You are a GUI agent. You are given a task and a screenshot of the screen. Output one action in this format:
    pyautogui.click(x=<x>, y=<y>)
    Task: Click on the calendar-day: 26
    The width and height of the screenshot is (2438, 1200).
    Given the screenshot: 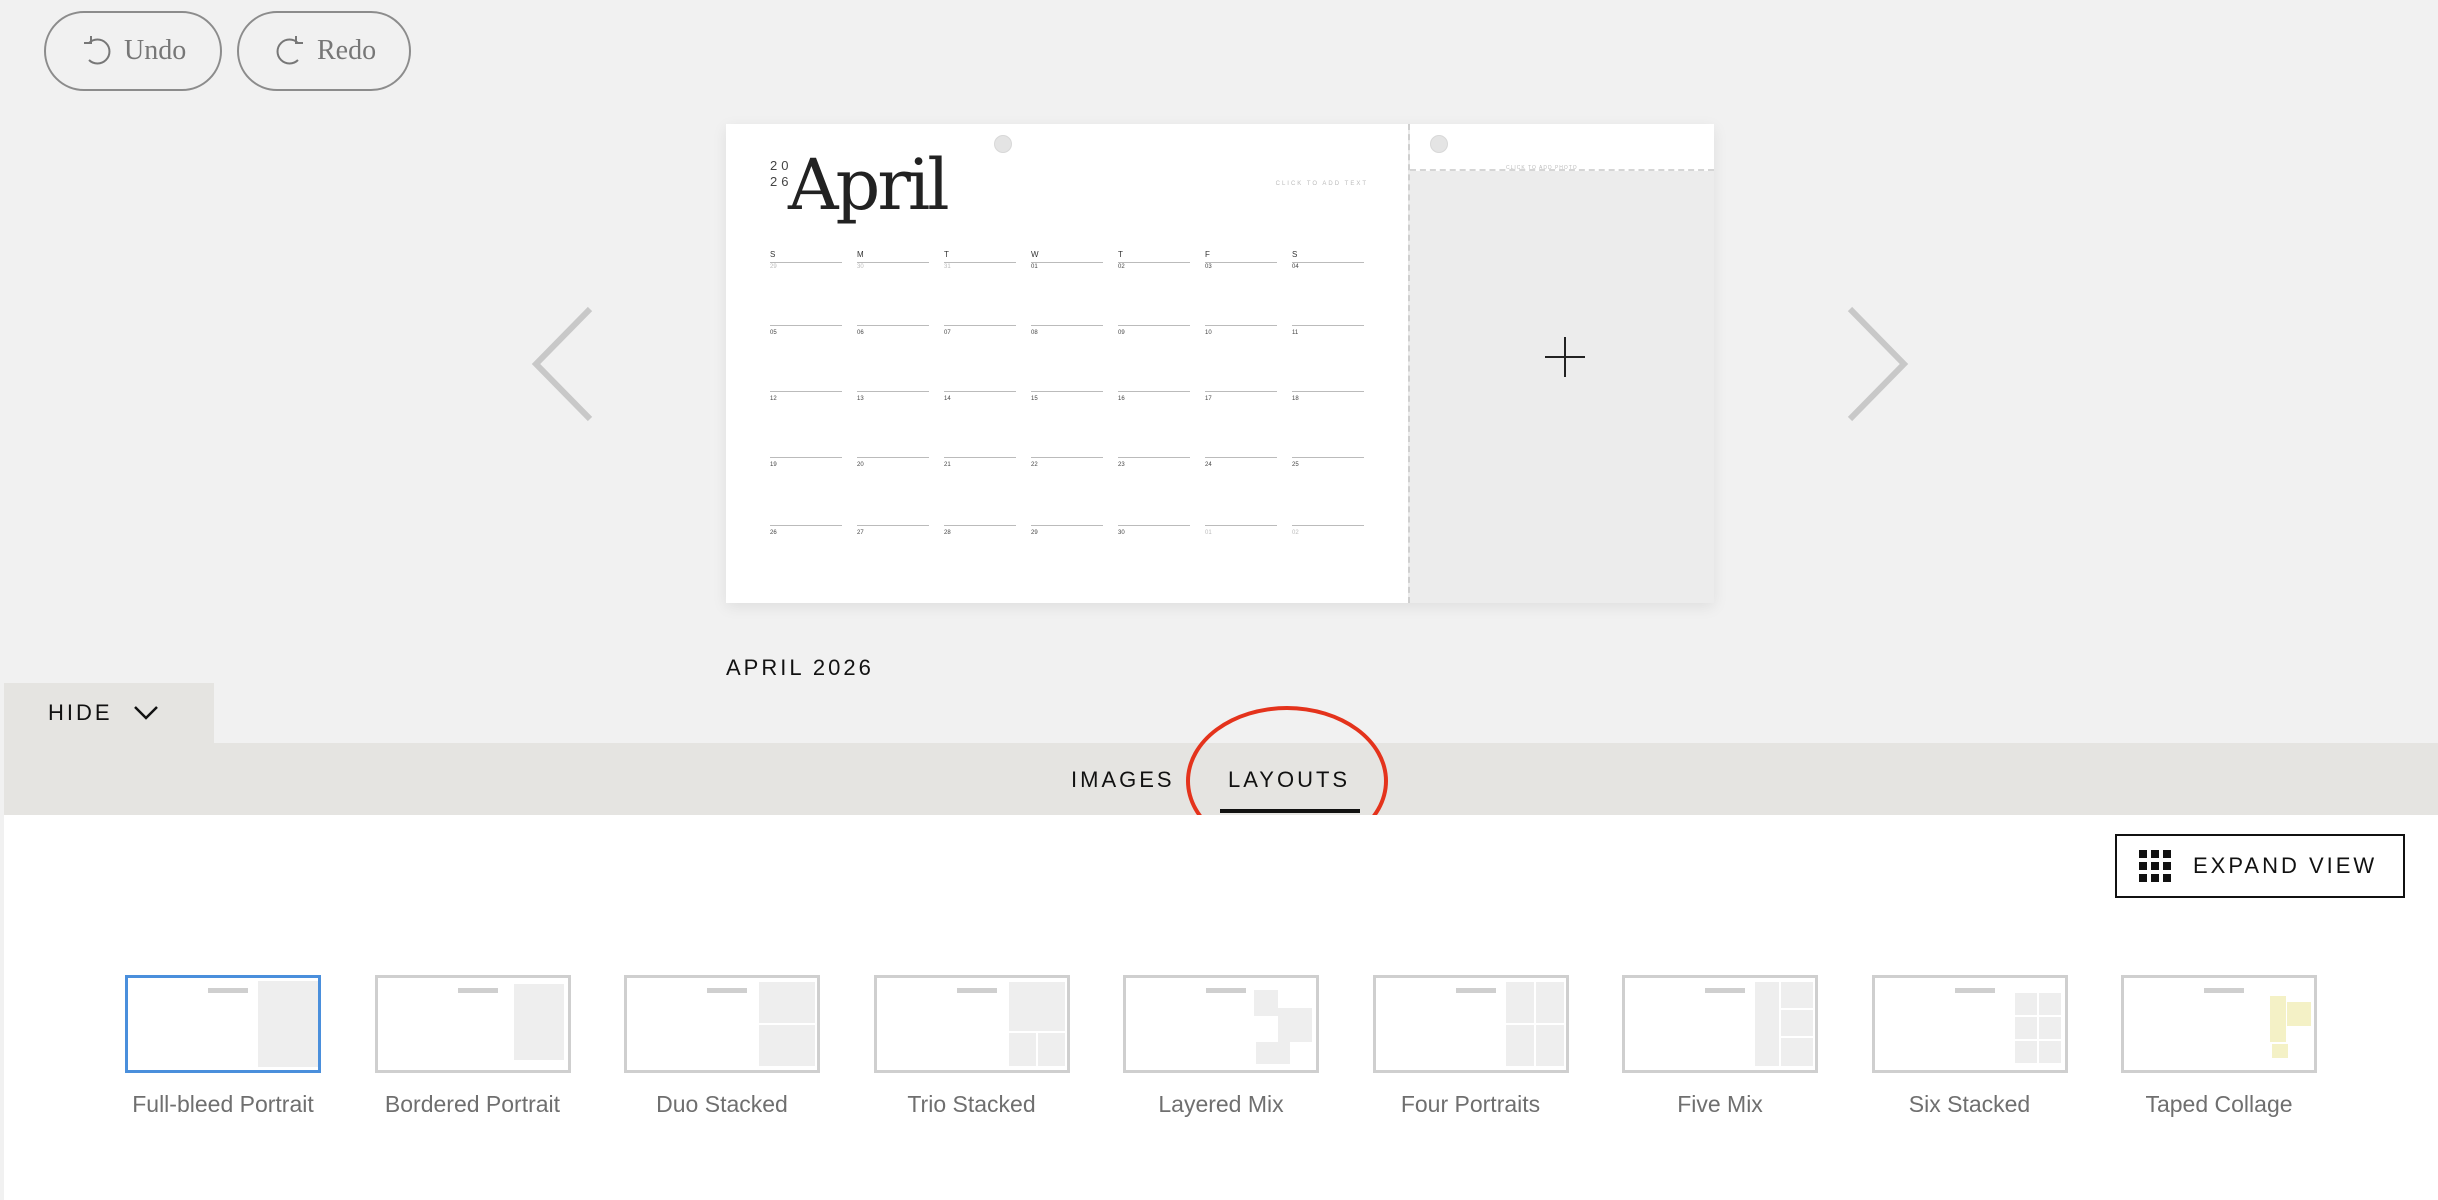 What is the action you would take?
    pyautogui.click(x=773, y=533)
    